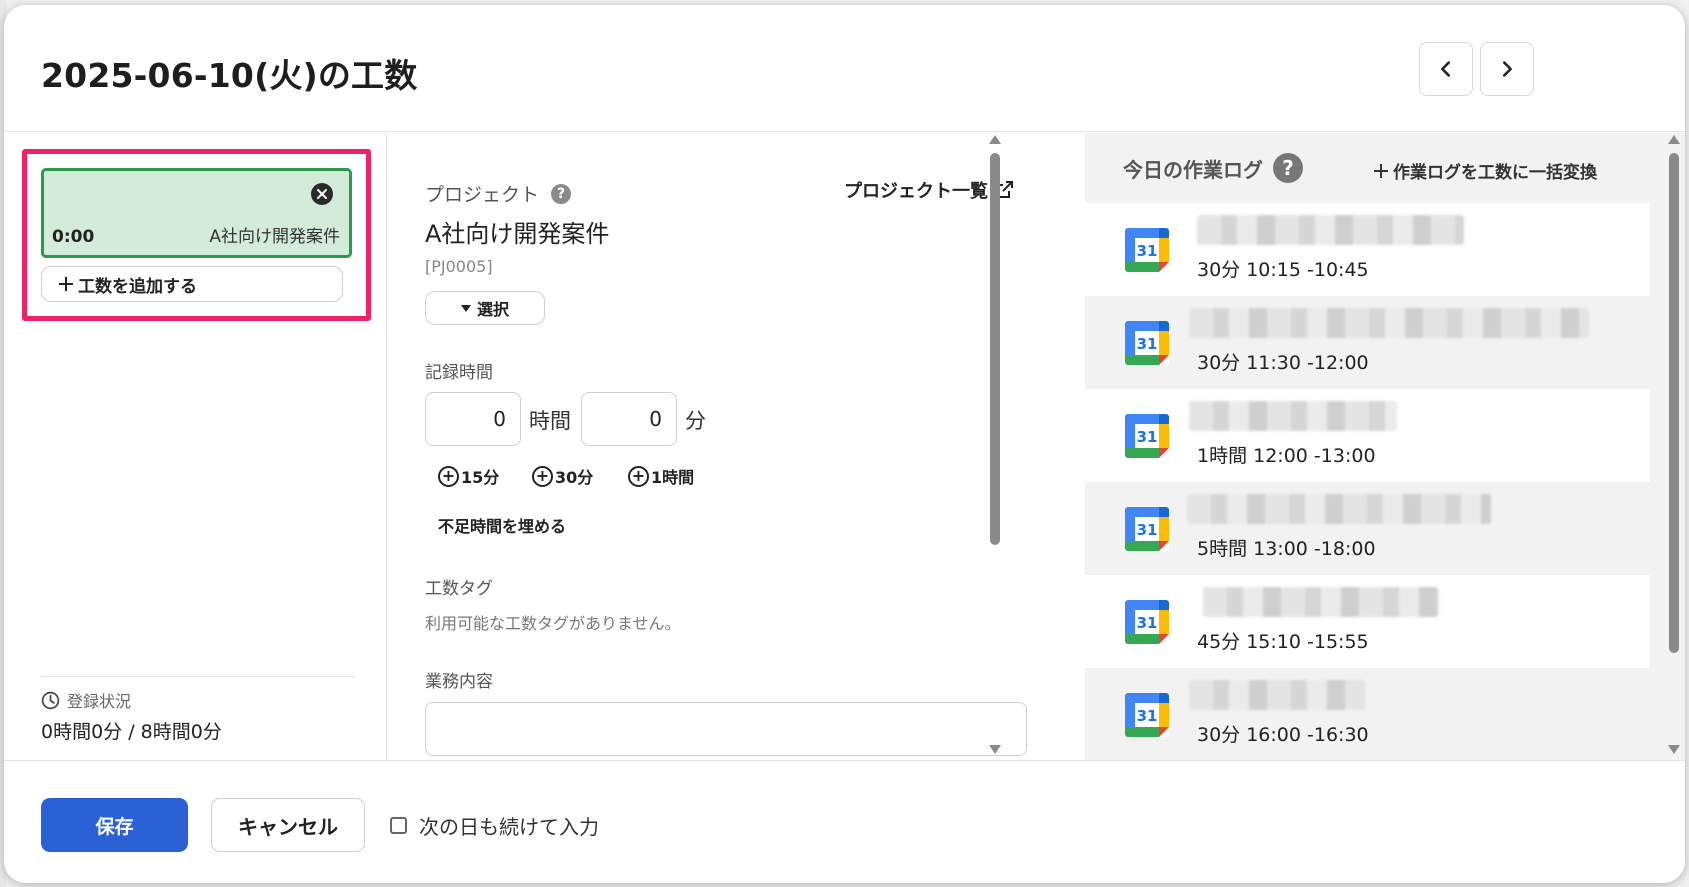 The height and width of the screenshot is (887, 1689). I want to click on log-item: 31 30分 10:15 -10:45, so click(1367, 249).